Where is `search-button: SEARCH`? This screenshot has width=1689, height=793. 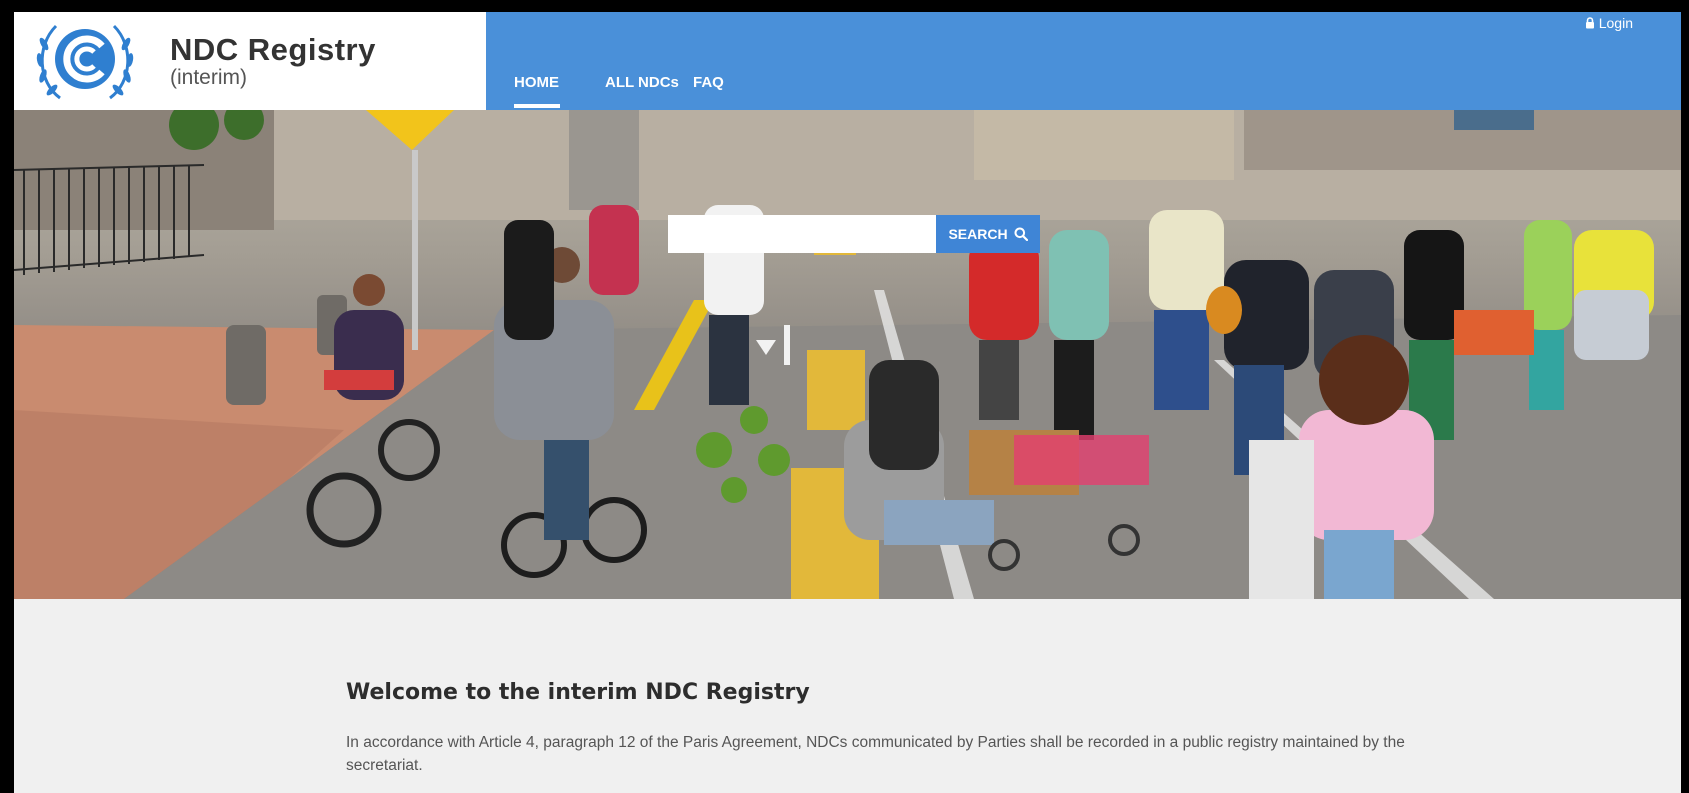
search-button: SEARCH is located at coordinates (988, 234).